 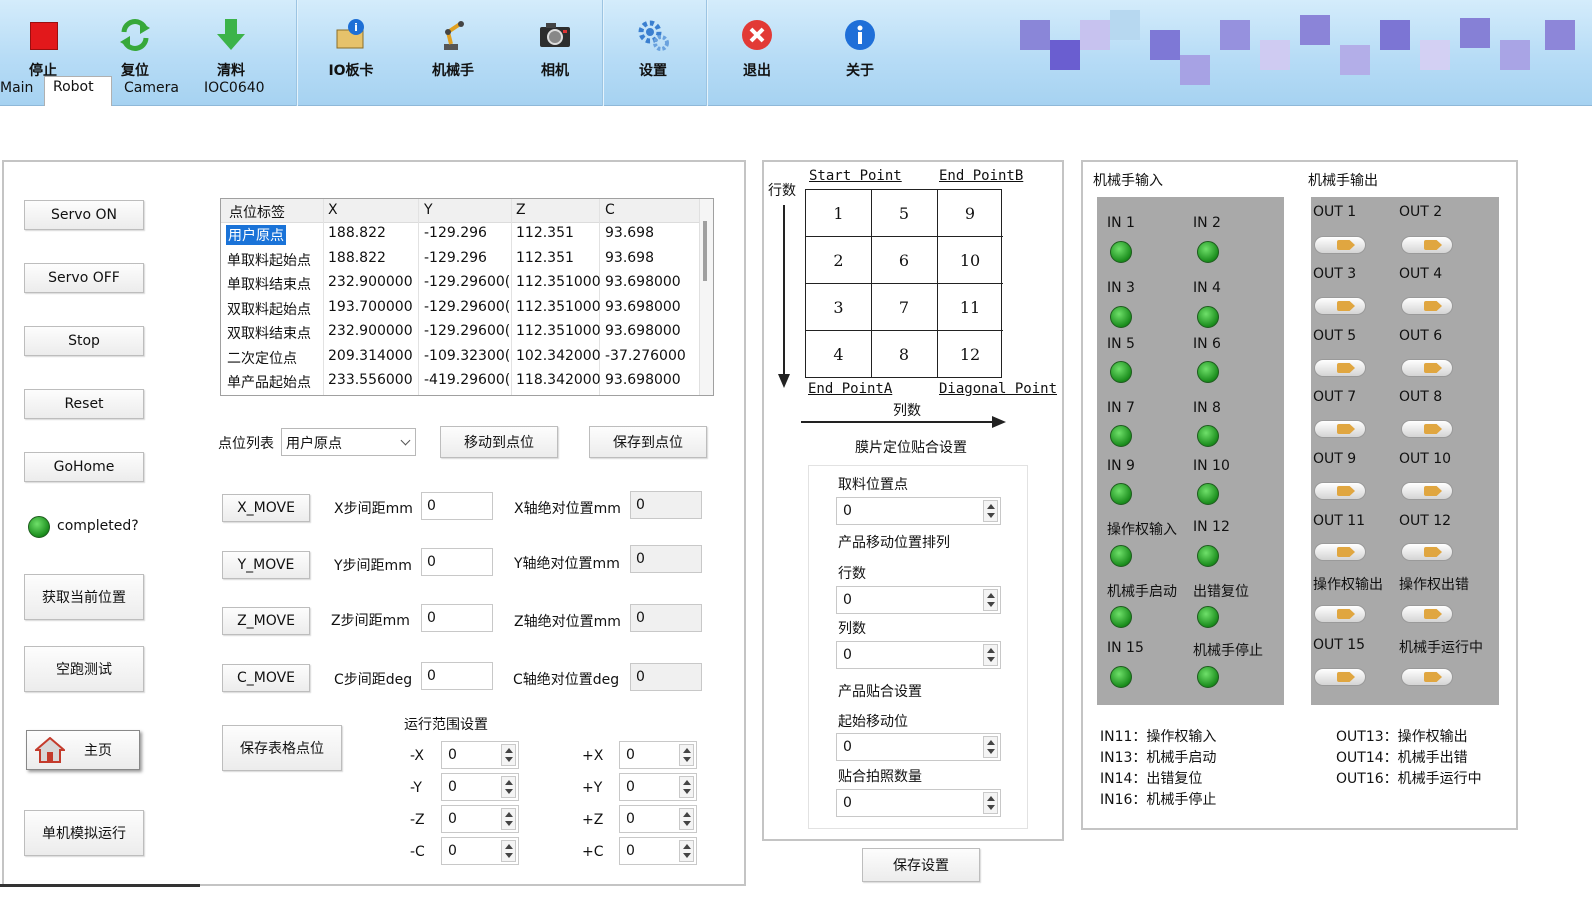 What do you see at coordinates (460, 235) in the screenshot?
I see `table-row: 用户原点 188.822 -129.296 112.351 93.698` at bounding box center [460, 235].